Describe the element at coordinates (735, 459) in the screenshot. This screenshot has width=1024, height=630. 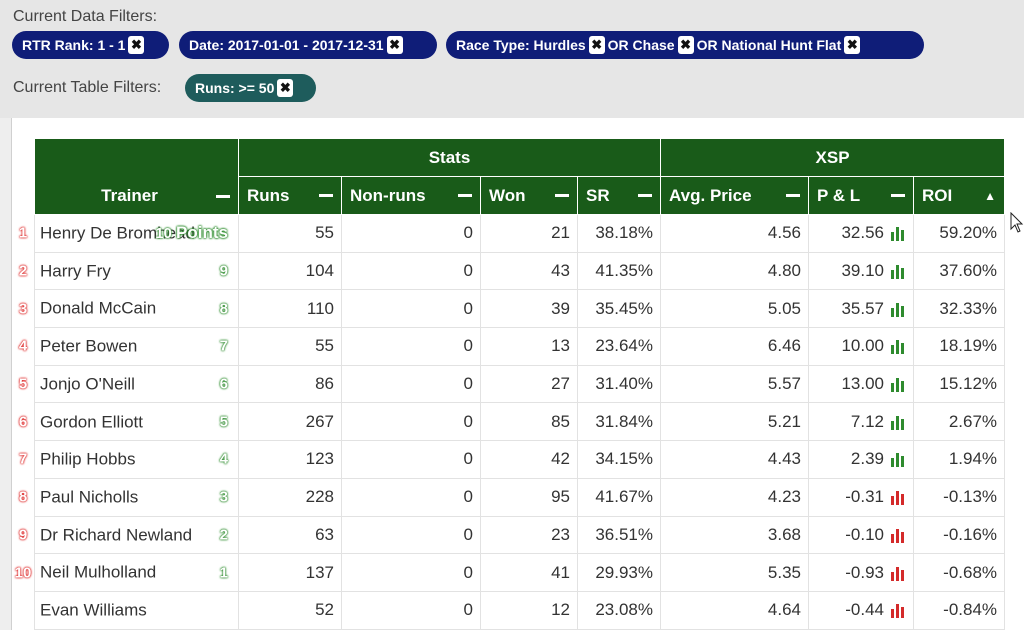
I see `cell-avg-price: 4.43` at that location.